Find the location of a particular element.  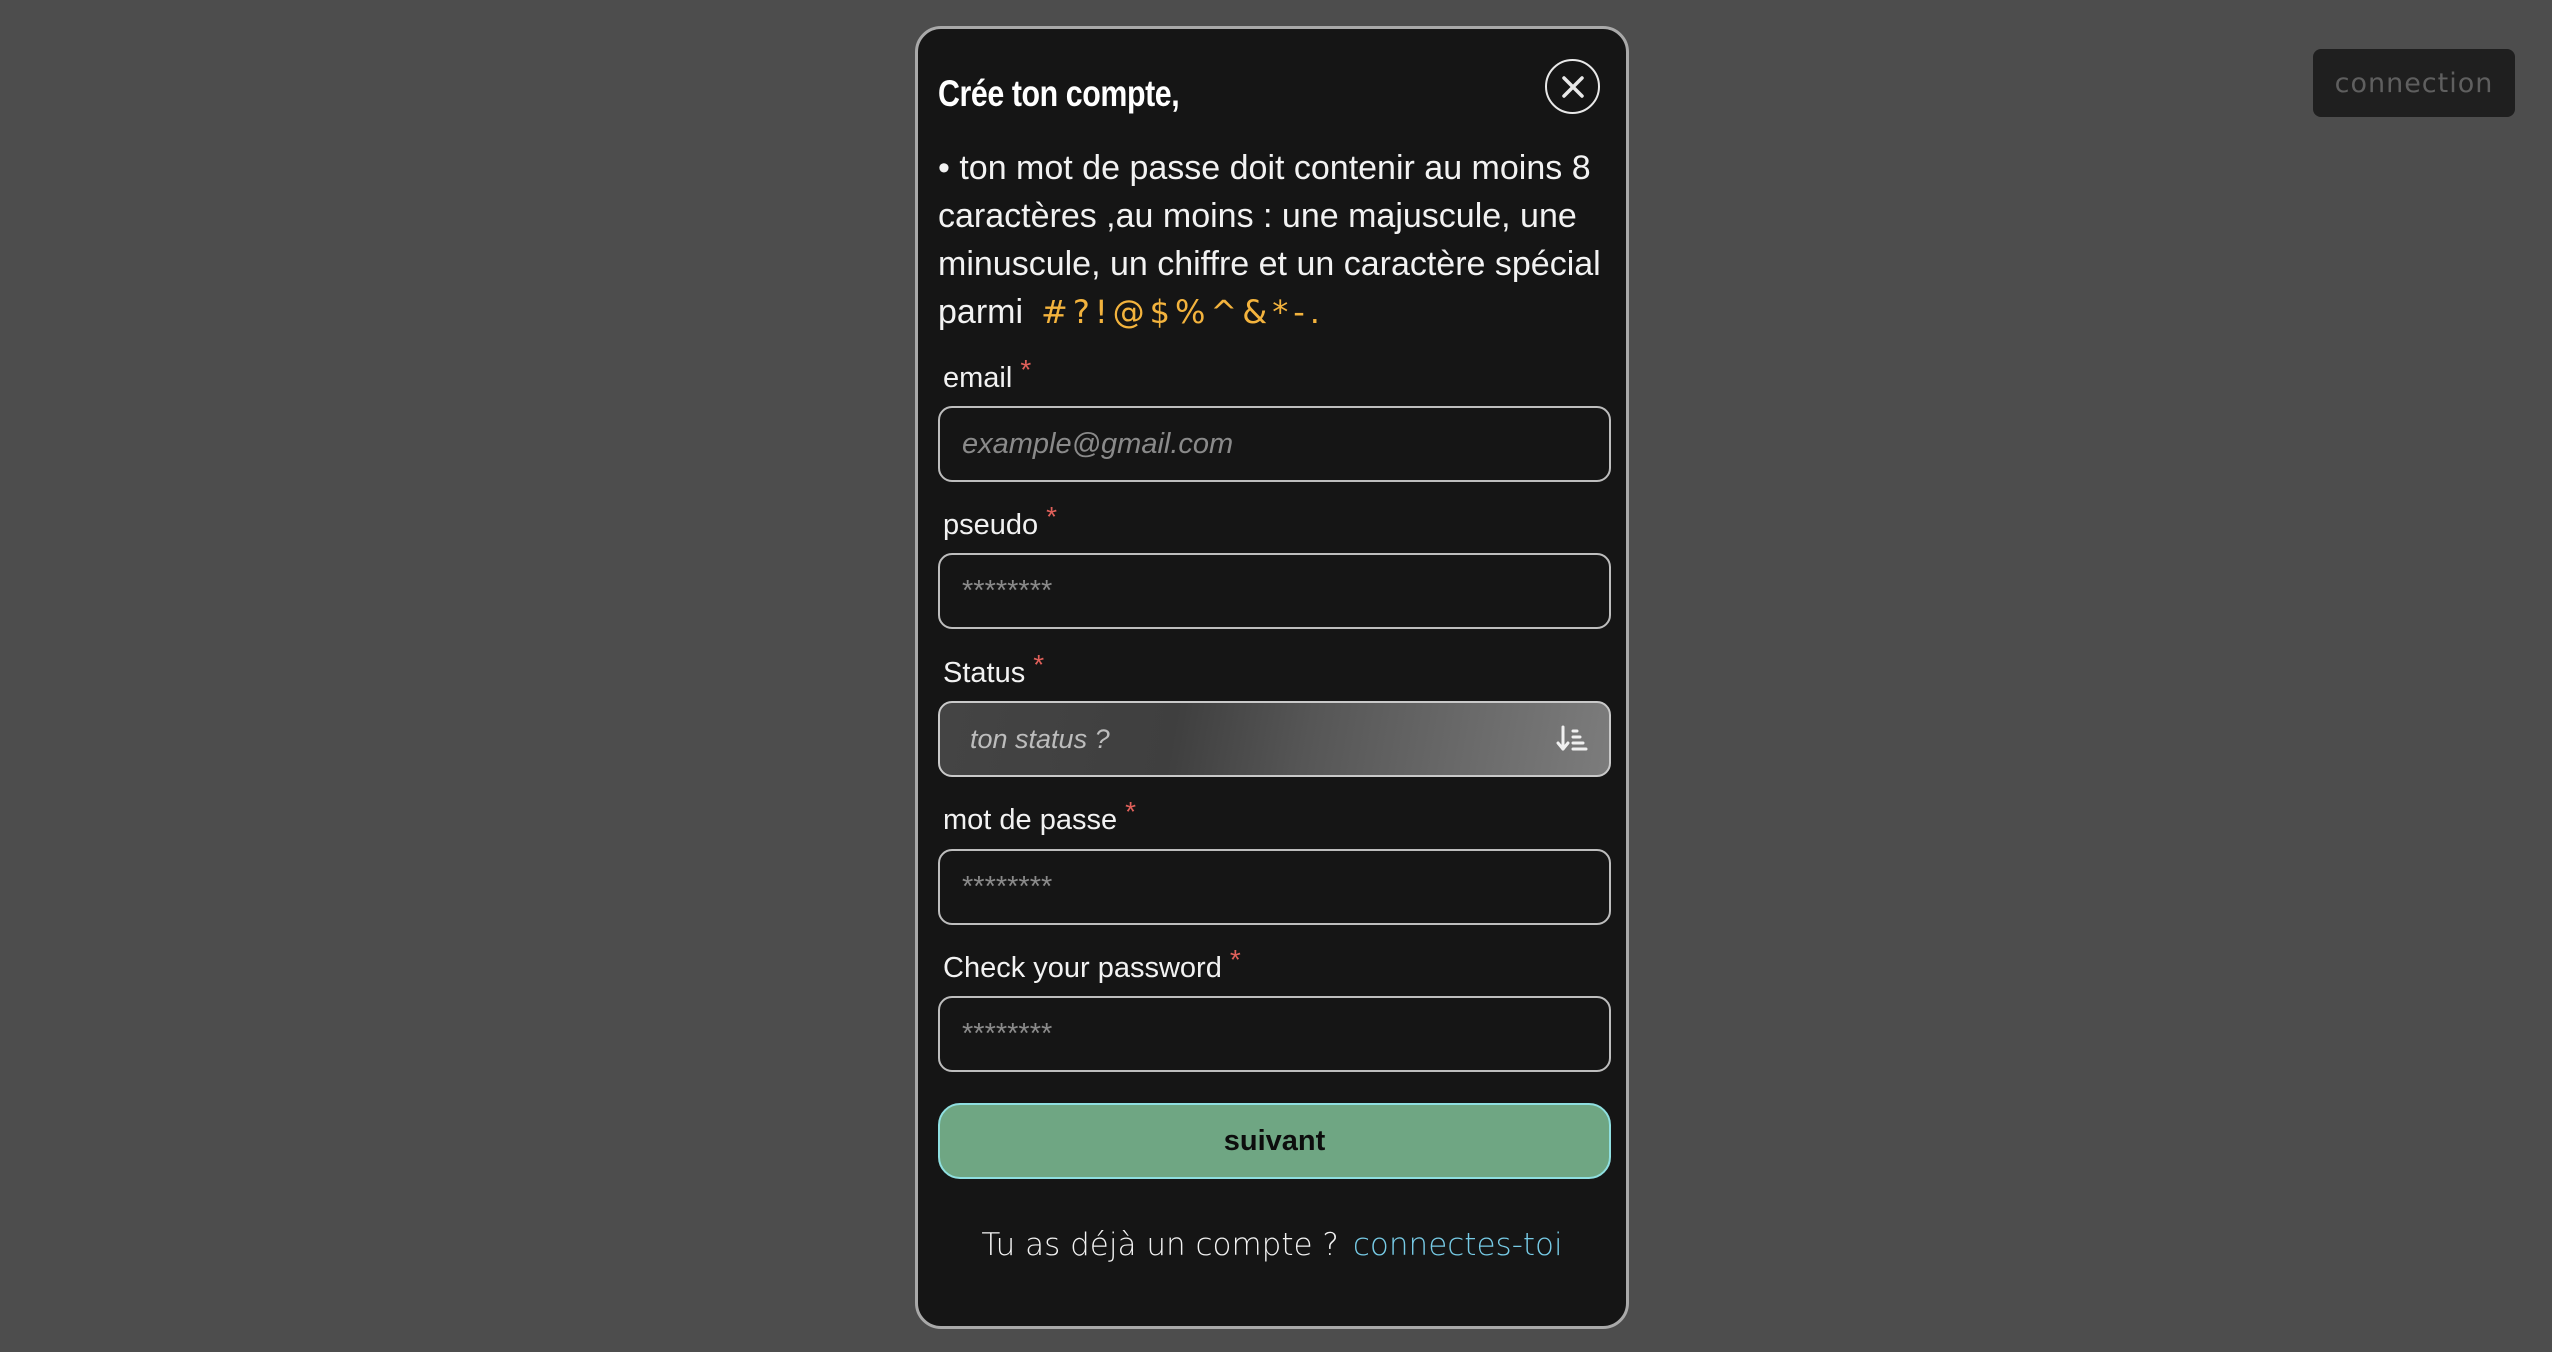

close-button is located at coordinates (1572, 86).